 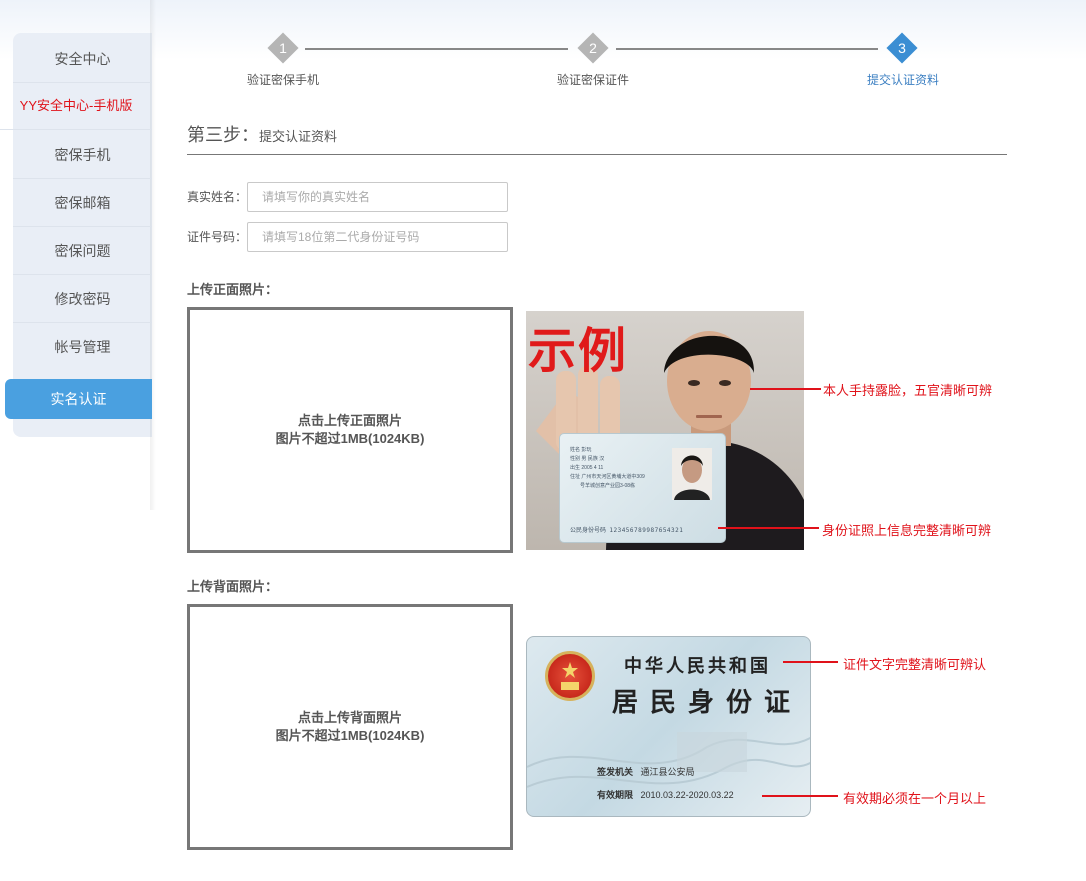 I want to click on sidebar-item-mobile-version: YY安全中心-手机版, so click(x=76, y=106).